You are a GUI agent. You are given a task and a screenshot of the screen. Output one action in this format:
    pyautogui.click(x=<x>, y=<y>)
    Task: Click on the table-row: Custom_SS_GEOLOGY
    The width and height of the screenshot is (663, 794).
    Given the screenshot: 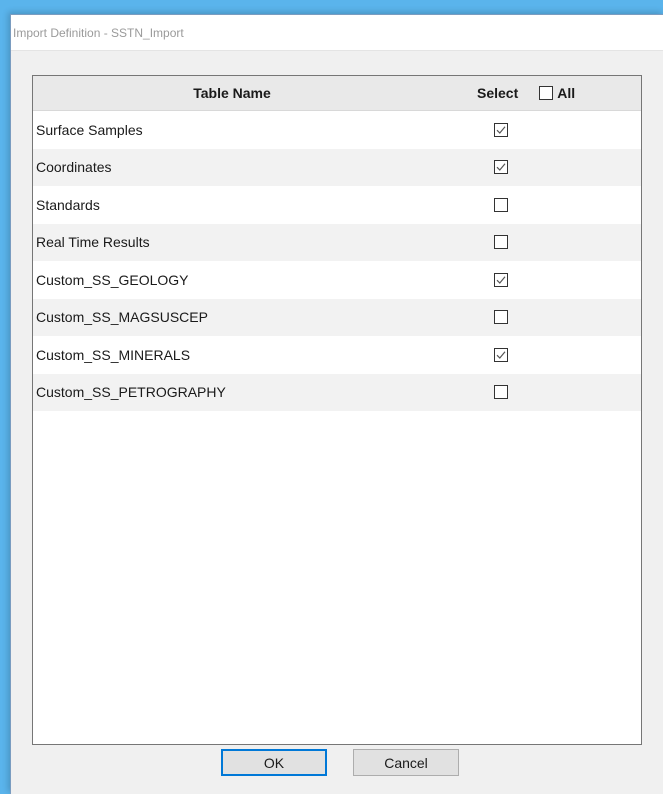 What is the action you would take?
    pyautogui.click(x=337, y=280)
    